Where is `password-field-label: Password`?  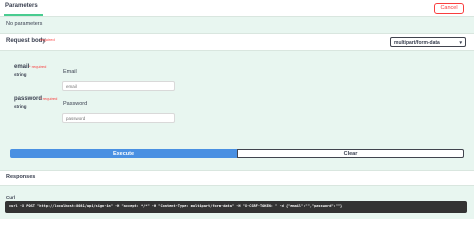
password-field-label: Password is located at coordinates (75, 104).